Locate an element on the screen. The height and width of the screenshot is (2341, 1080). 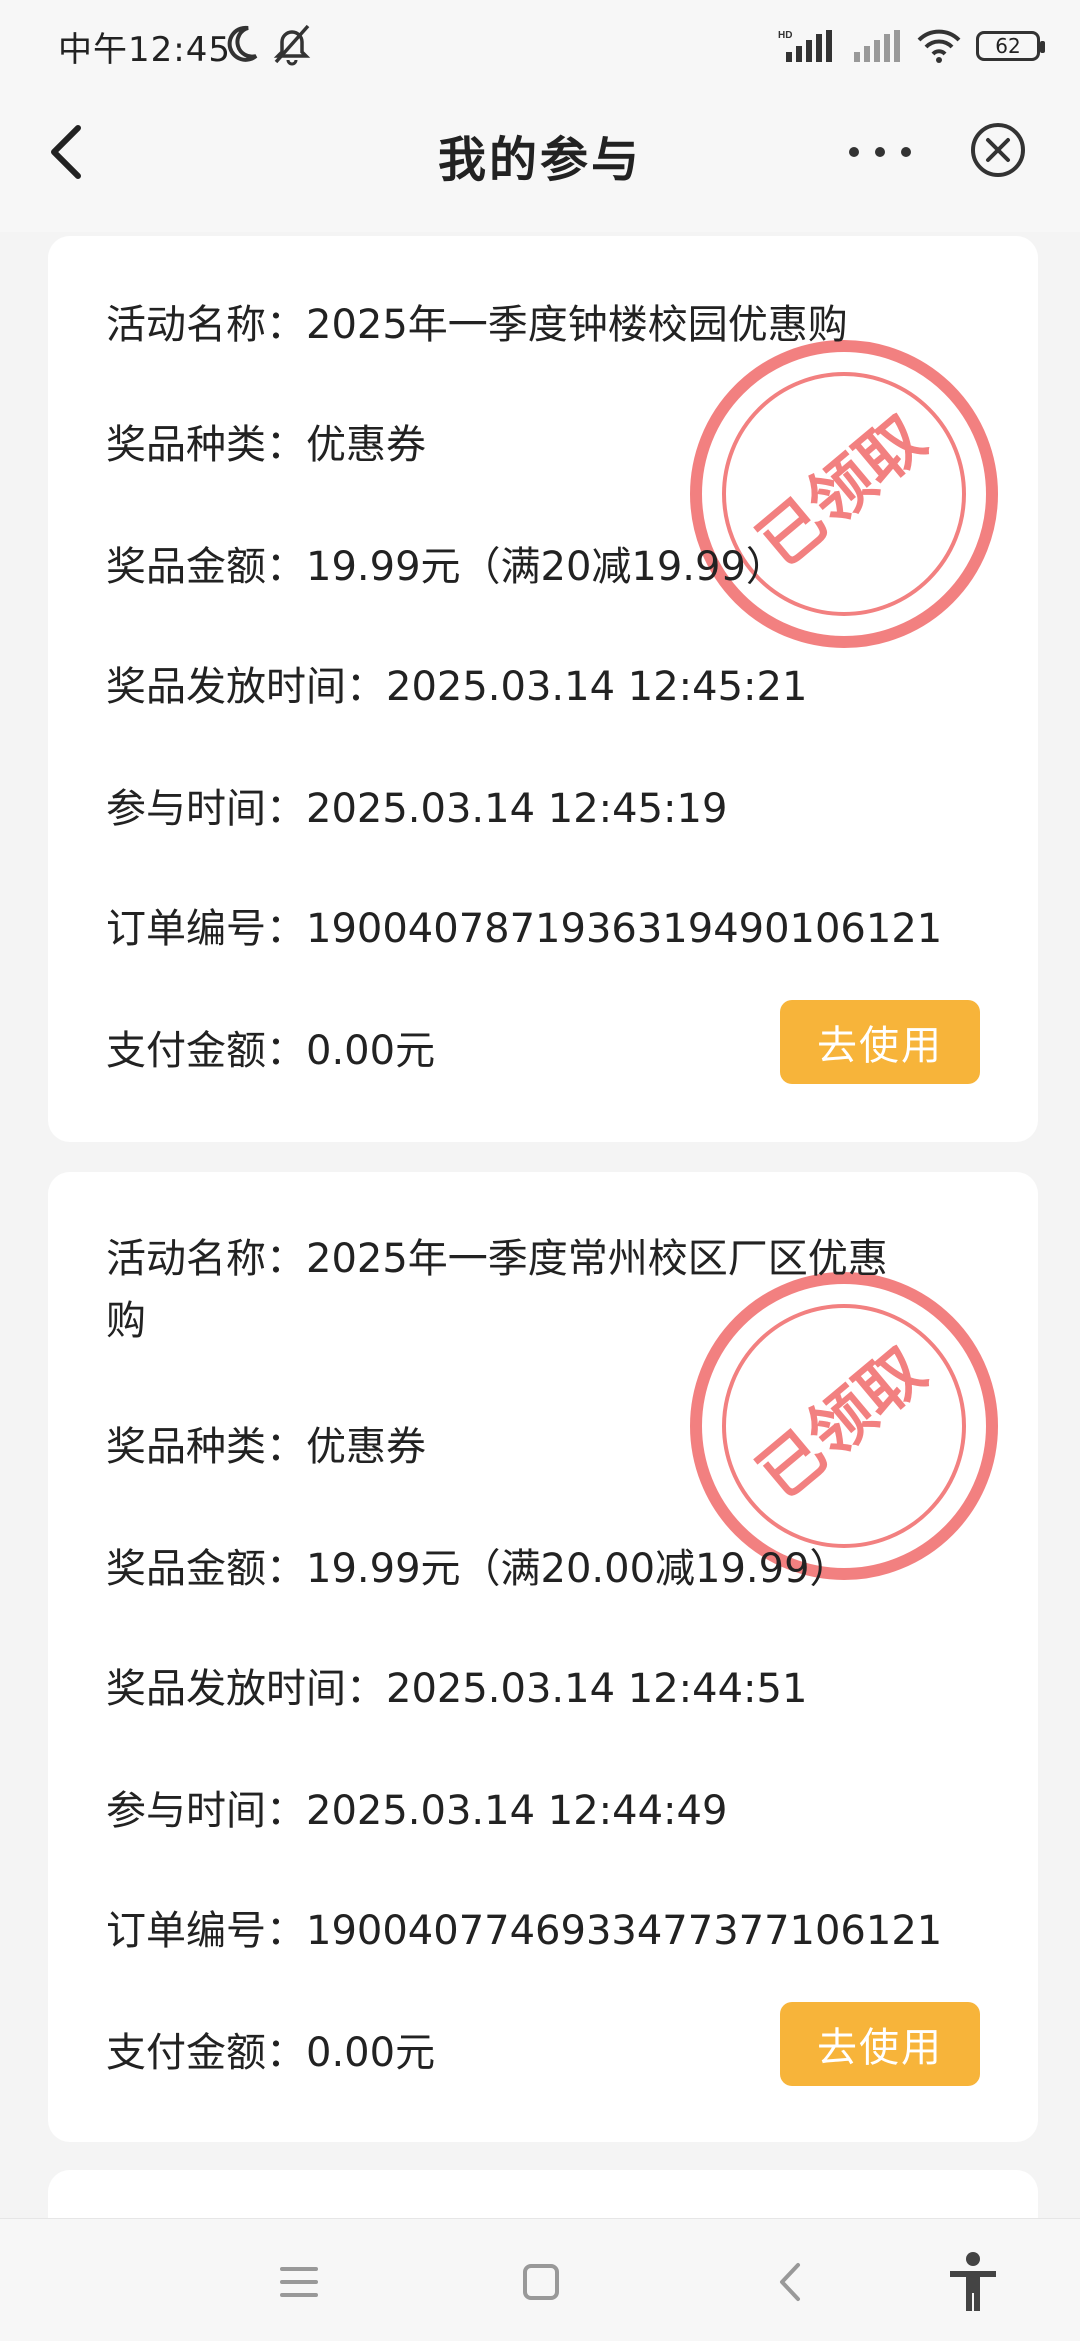
home-square-icon is located at coordinates (541, 2282).